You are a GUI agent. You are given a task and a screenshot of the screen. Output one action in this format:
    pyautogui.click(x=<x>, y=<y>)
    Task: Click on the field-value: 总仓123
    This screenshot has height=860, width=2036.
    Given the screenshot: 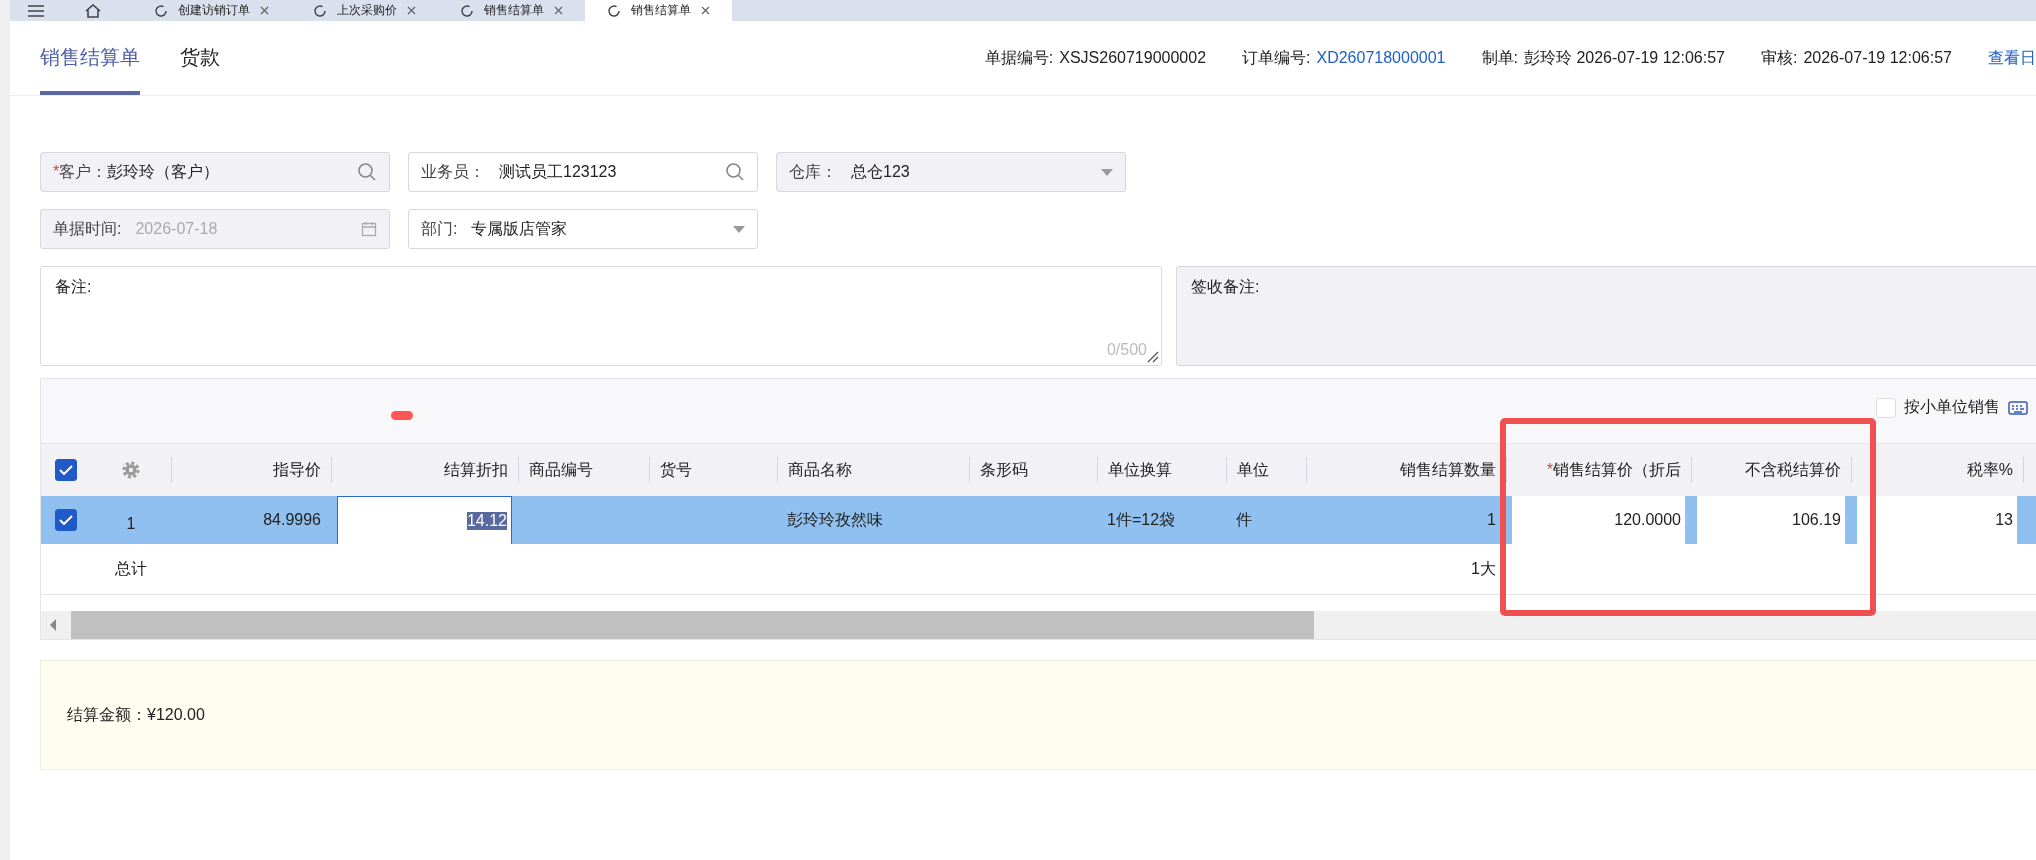 What is the action you would take?
    pyautogui.click(x=881, y=171)
    